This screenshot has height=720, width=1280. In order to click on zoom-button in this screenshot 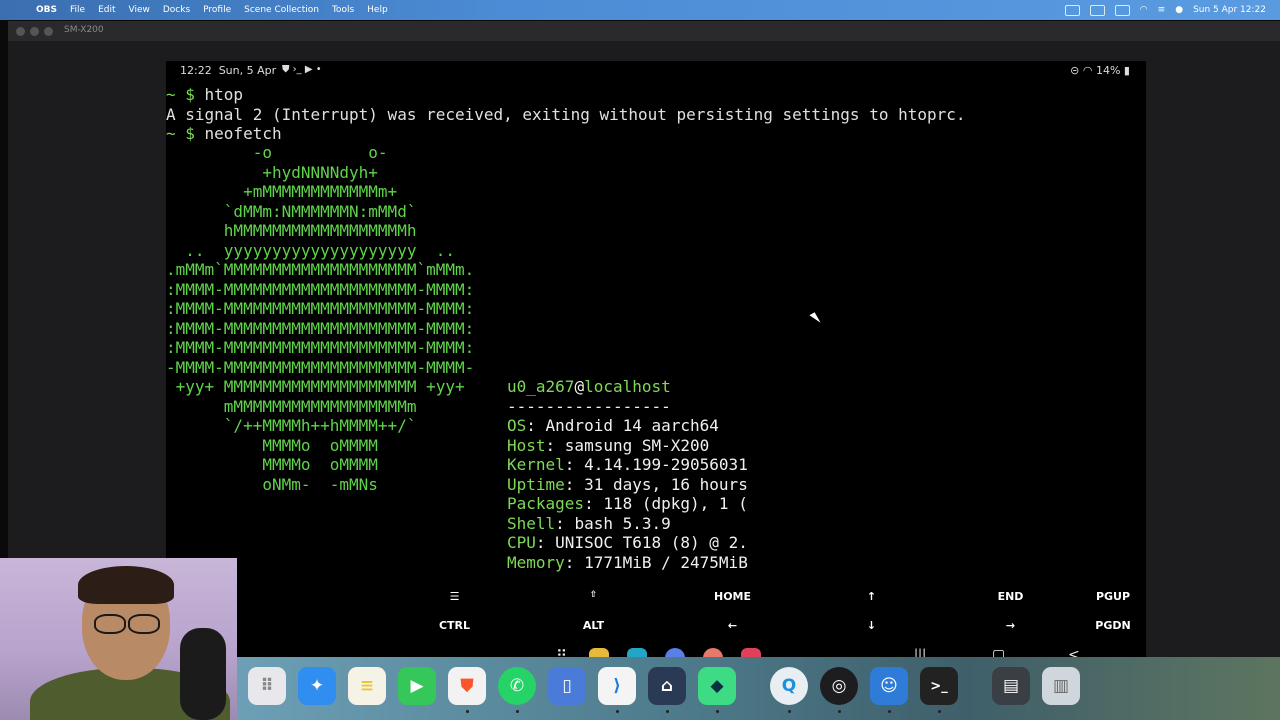, I will do `click(48, 31)`.